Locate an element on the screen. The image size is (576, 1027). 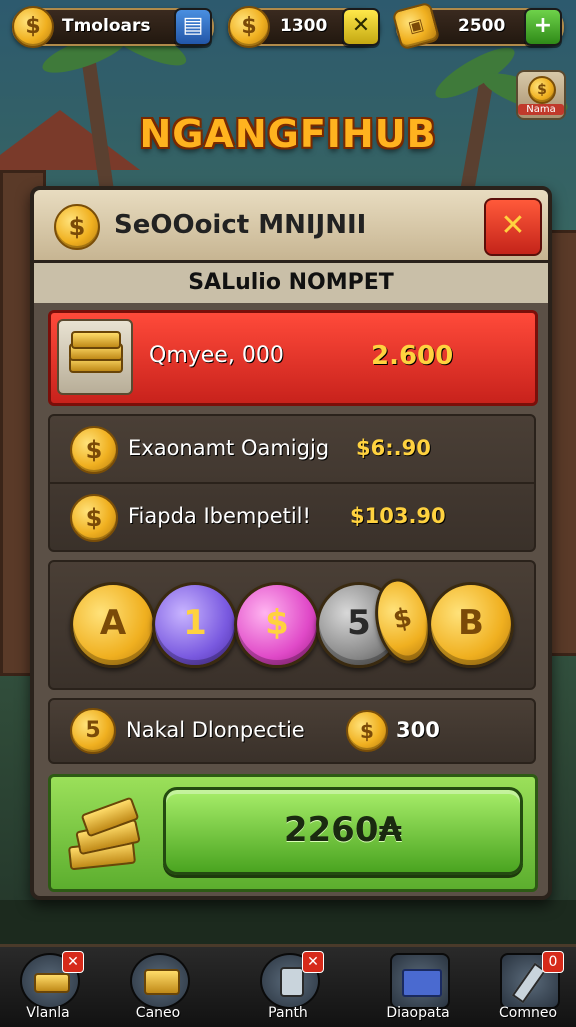
offer-price: $6:.90 is located at coordinates (393, 448).